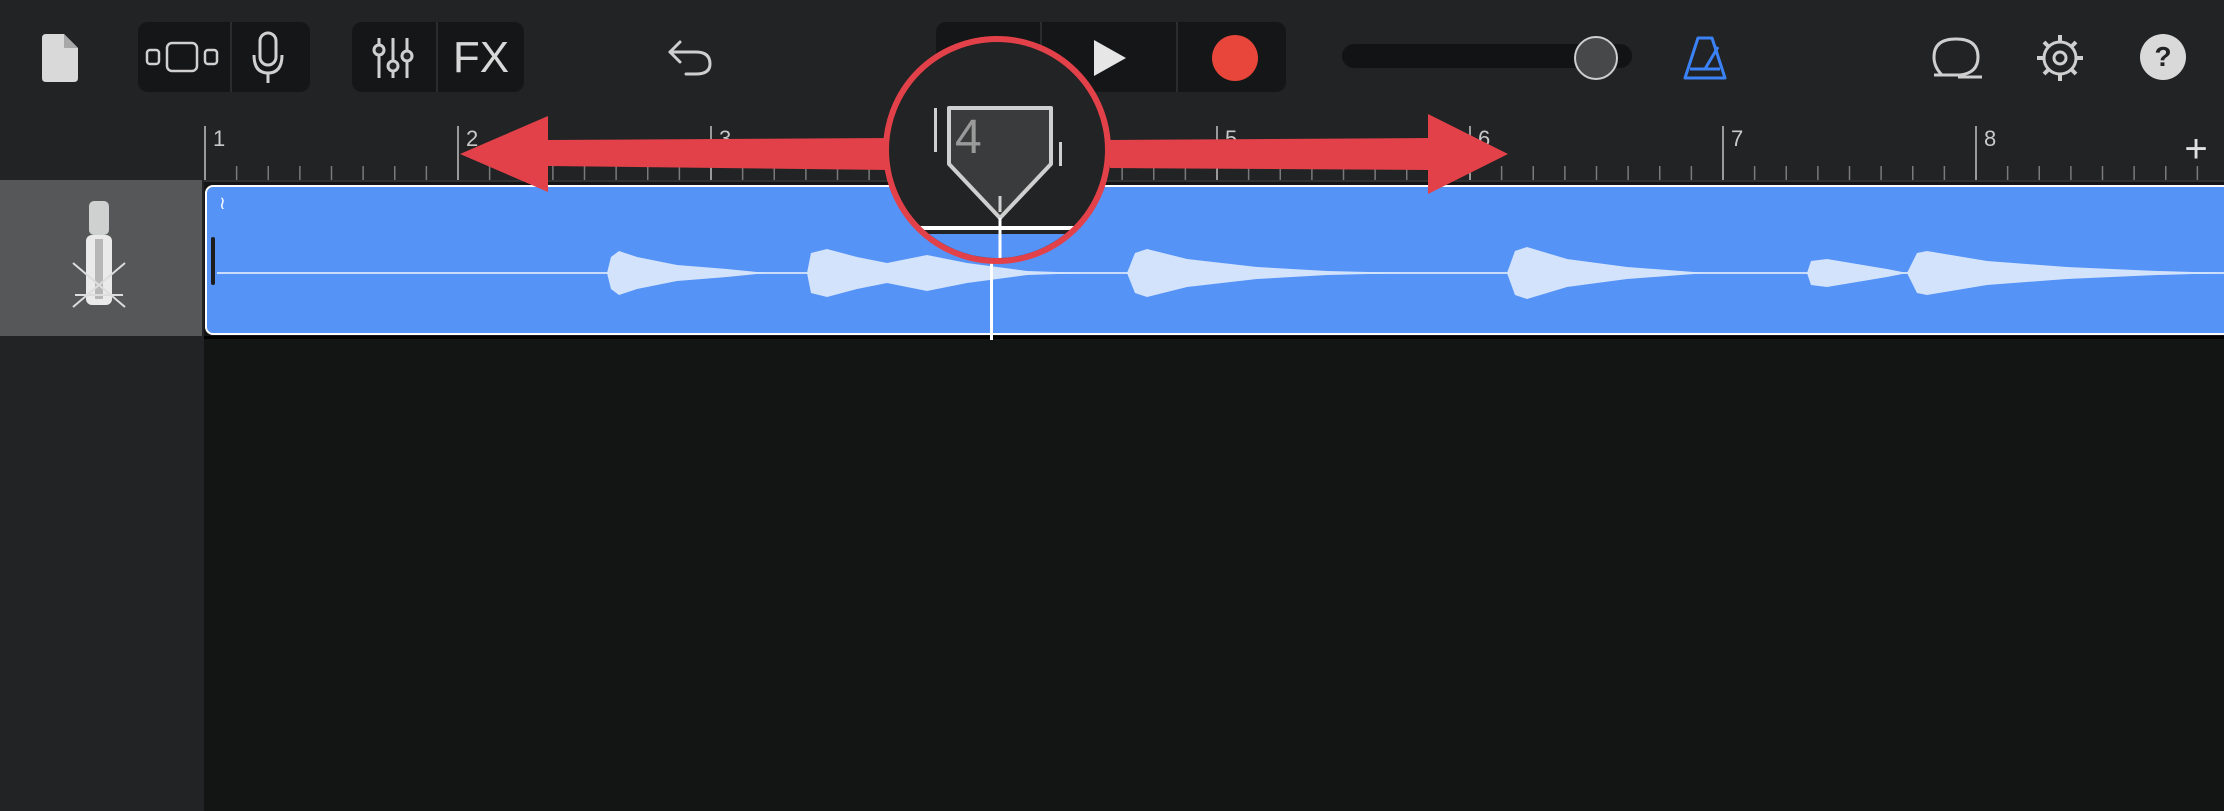  I want to click on right-arrow-icon, so click(1309, 154).